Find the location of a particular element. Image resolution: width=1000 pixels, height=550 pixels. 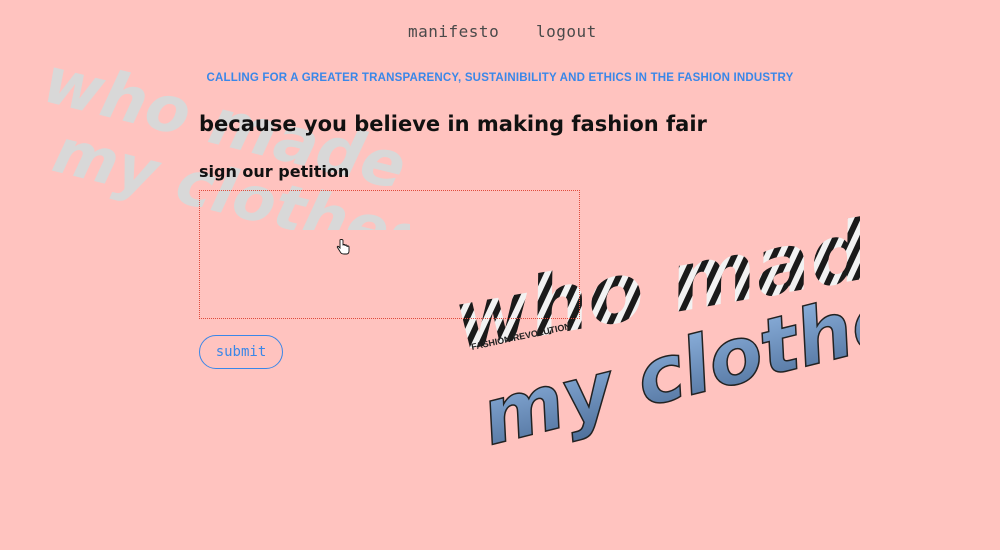

nav-logout-link: logout is located at coordinates (566, 31).